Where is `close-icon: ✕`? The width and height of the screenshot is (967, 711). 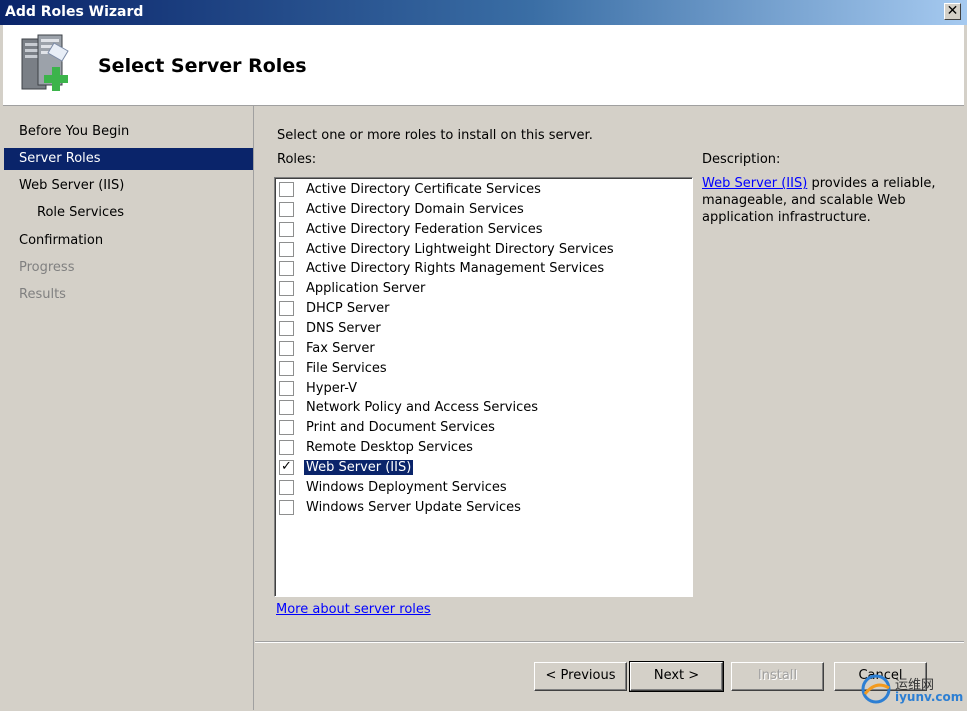
close-icon: ✕ is located at coordinates (952, 11).